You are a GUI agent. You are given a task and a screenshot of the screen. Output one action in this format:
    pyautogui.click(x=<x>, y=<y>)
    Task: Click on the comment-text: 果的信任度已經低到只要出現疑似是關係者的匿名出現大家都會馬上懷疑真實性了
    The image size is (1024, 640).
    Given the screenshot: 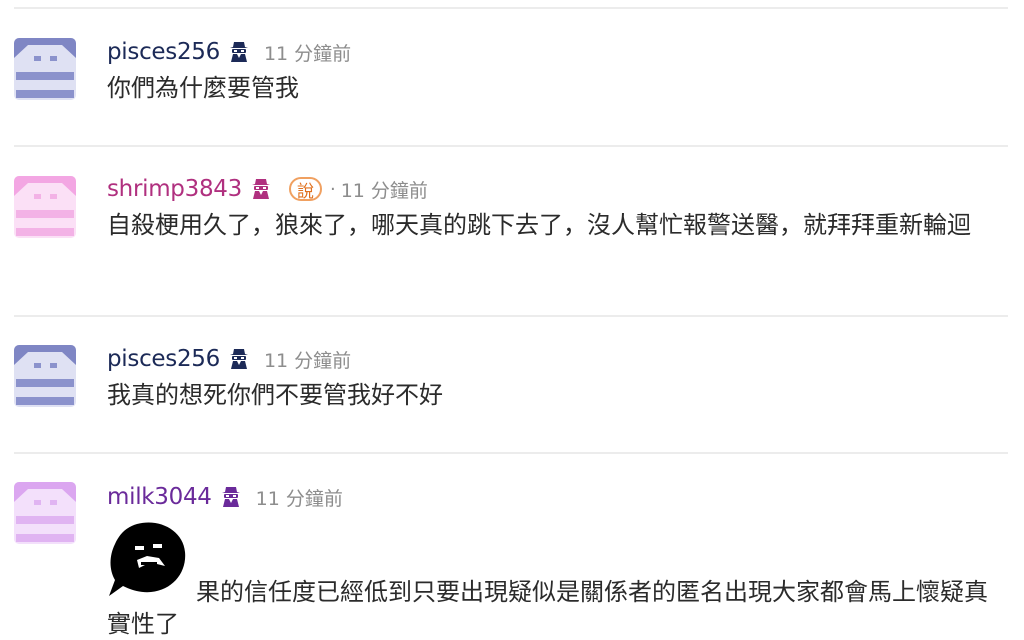 What is the action you would take?
    pyautogui.click(x=547, y=608)
    